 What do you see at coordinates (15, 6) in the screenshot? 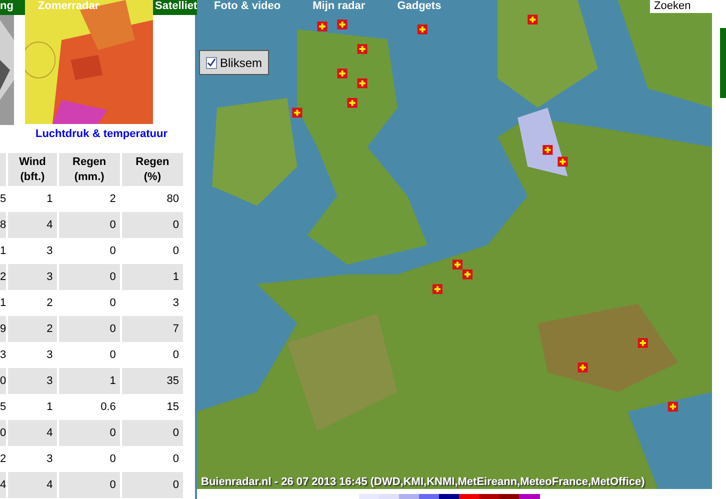
I see `nav-link: ng` at bounding box center [15, 6].